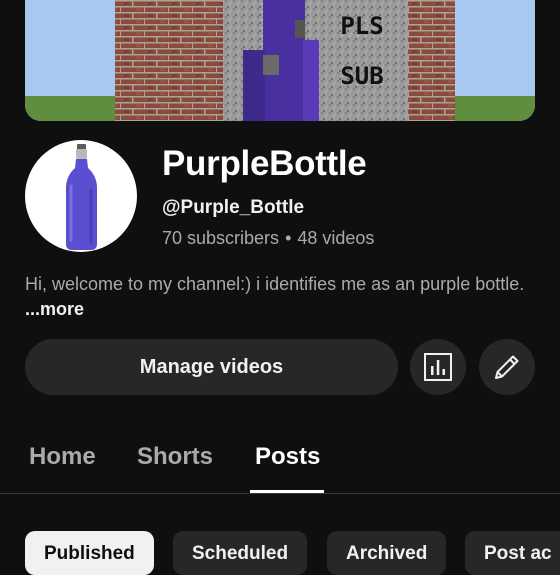  What do you see at coordinates (233, 207) in the screenshot?
I see `channel-handle: @Purple_Bottle` at bounding box center [233, 207].